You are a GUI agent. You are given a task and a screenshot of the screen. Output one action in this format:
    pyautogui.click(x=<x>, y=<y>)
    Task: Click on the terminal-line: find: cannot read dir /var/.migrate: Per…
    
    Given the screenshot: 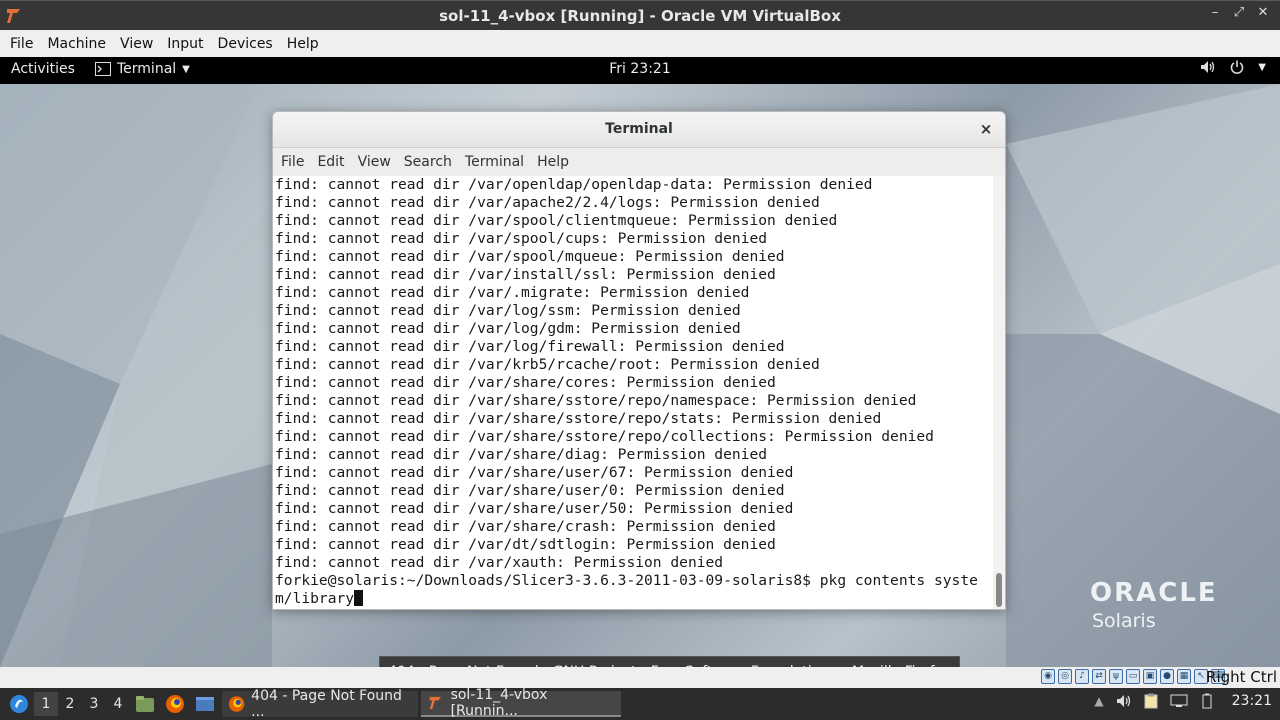 What is the action you would take?
    pyautogui.click(x=512, y=292)
    